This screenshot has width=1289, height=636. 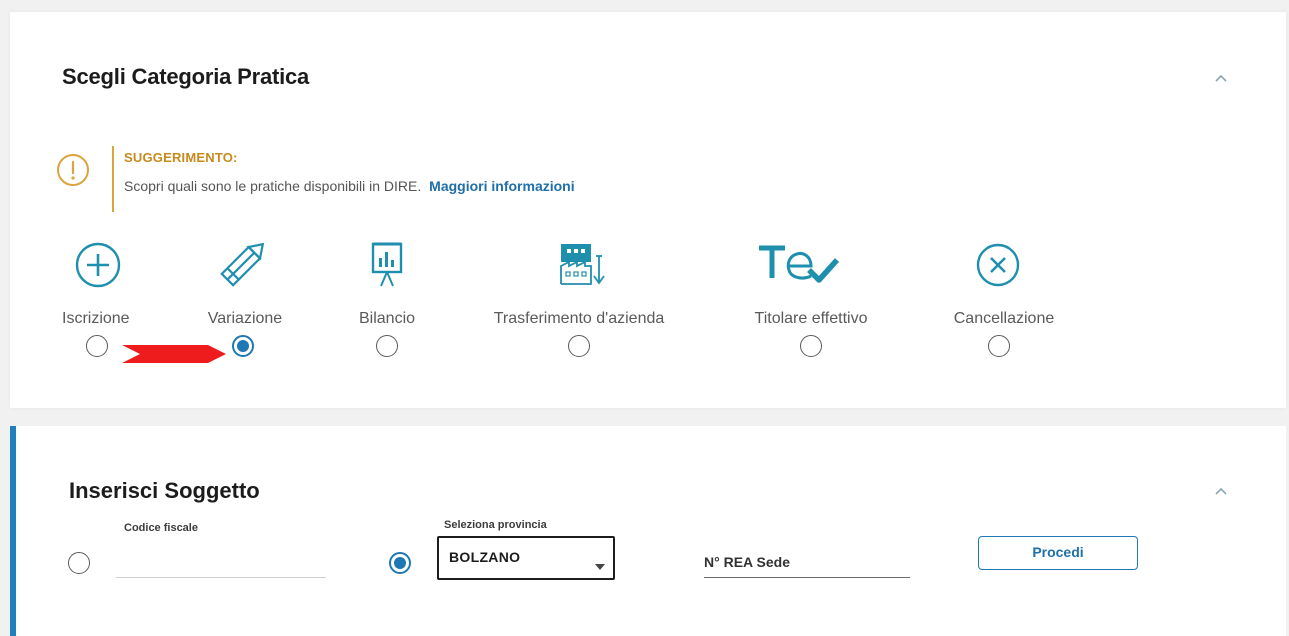 I want to click on rea-input: N° REA Sede, so click(x=807, y=560).